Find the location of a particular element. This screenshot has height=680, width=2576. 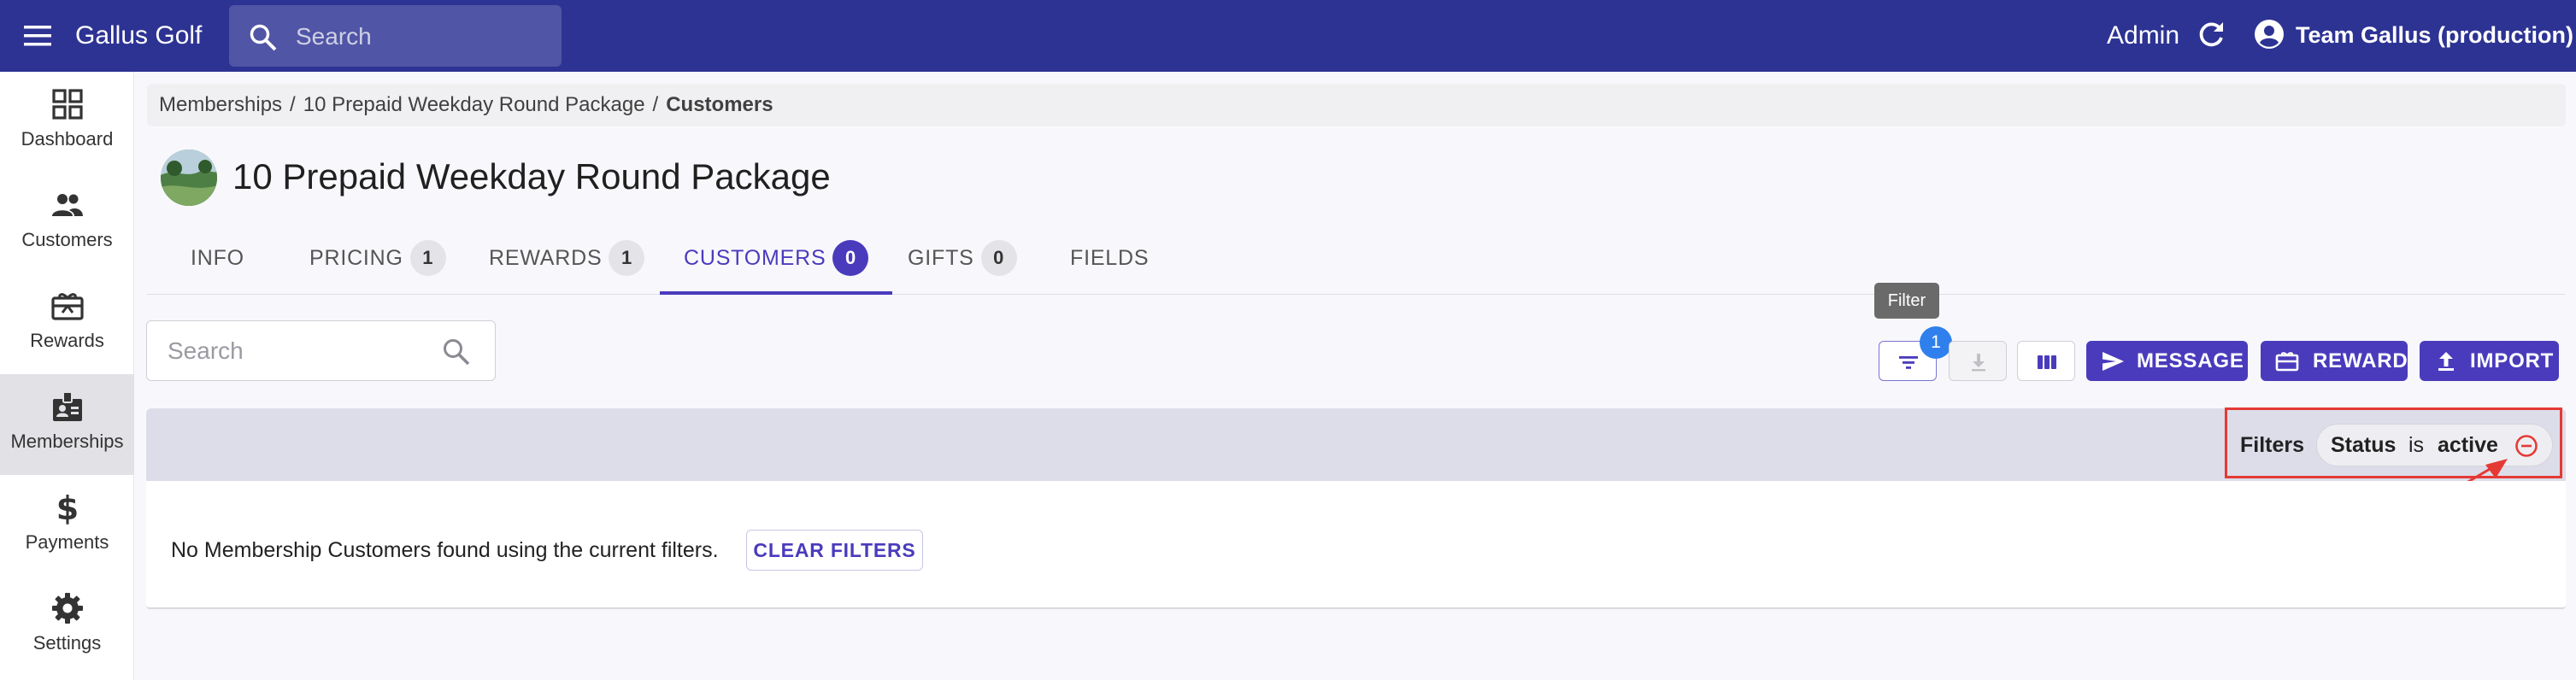

view-column-icon is located at coordinates (2047, 362).